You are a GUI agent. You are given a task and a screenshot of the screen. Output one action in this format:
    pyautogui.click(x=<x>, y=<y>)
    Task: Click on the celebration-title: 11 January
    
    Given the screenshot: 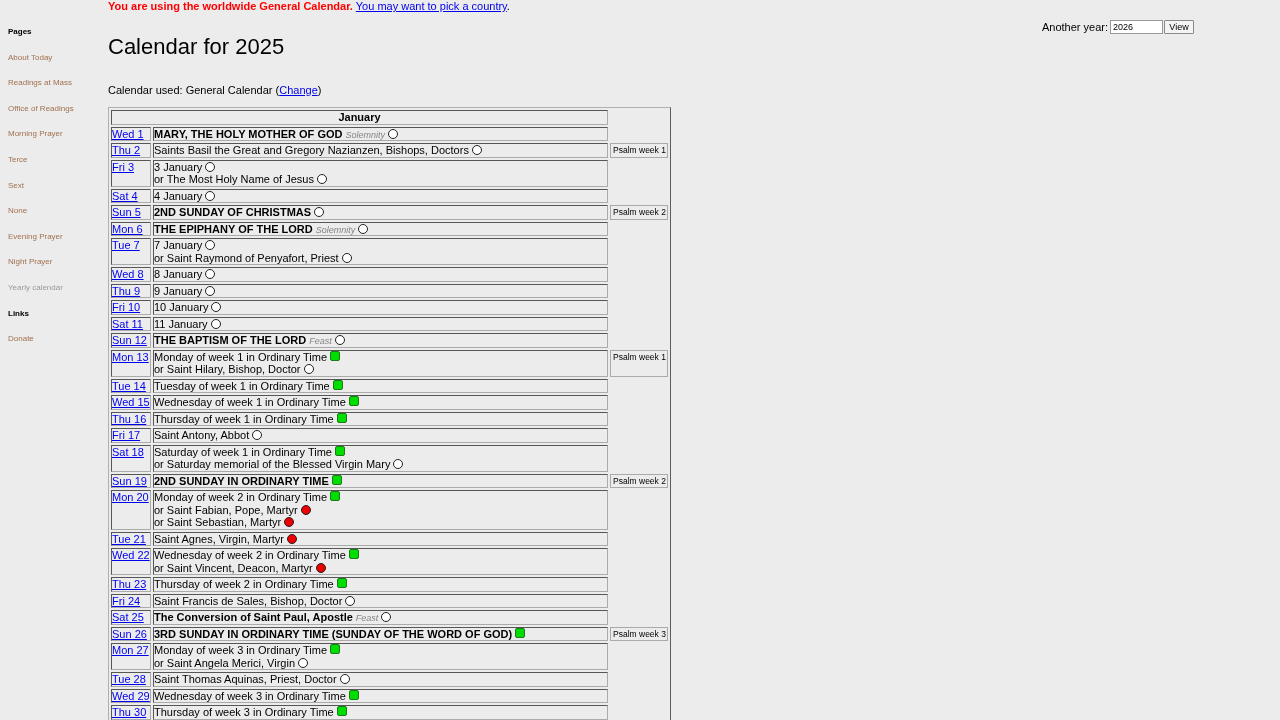 What is the action you would take?
    pyautogui.click(x=181, y=323)
    